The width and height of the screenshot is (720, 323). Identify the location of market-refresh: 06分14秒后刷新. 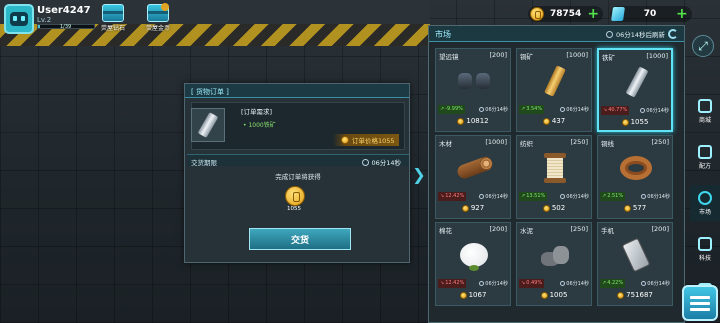
(641, 34).